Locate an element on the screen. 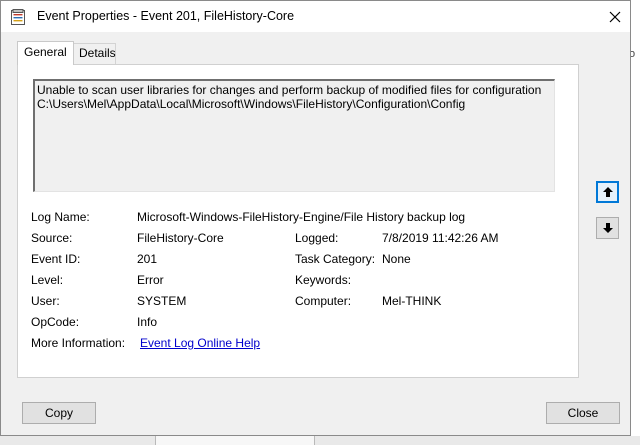  more-information-label: More Information: is located at coordinates (78, 343).